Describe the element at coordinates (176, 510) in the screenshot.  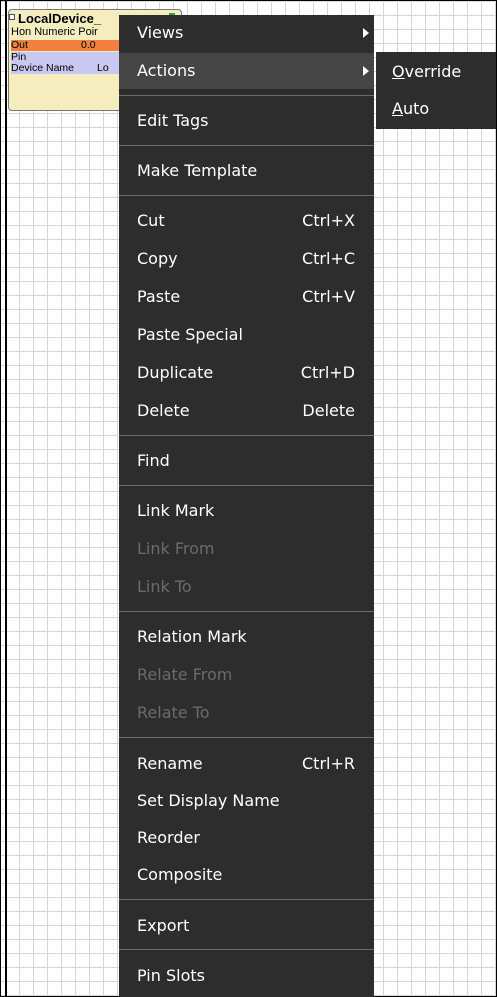
I see `menu-item-label: Link Mark` at that location.